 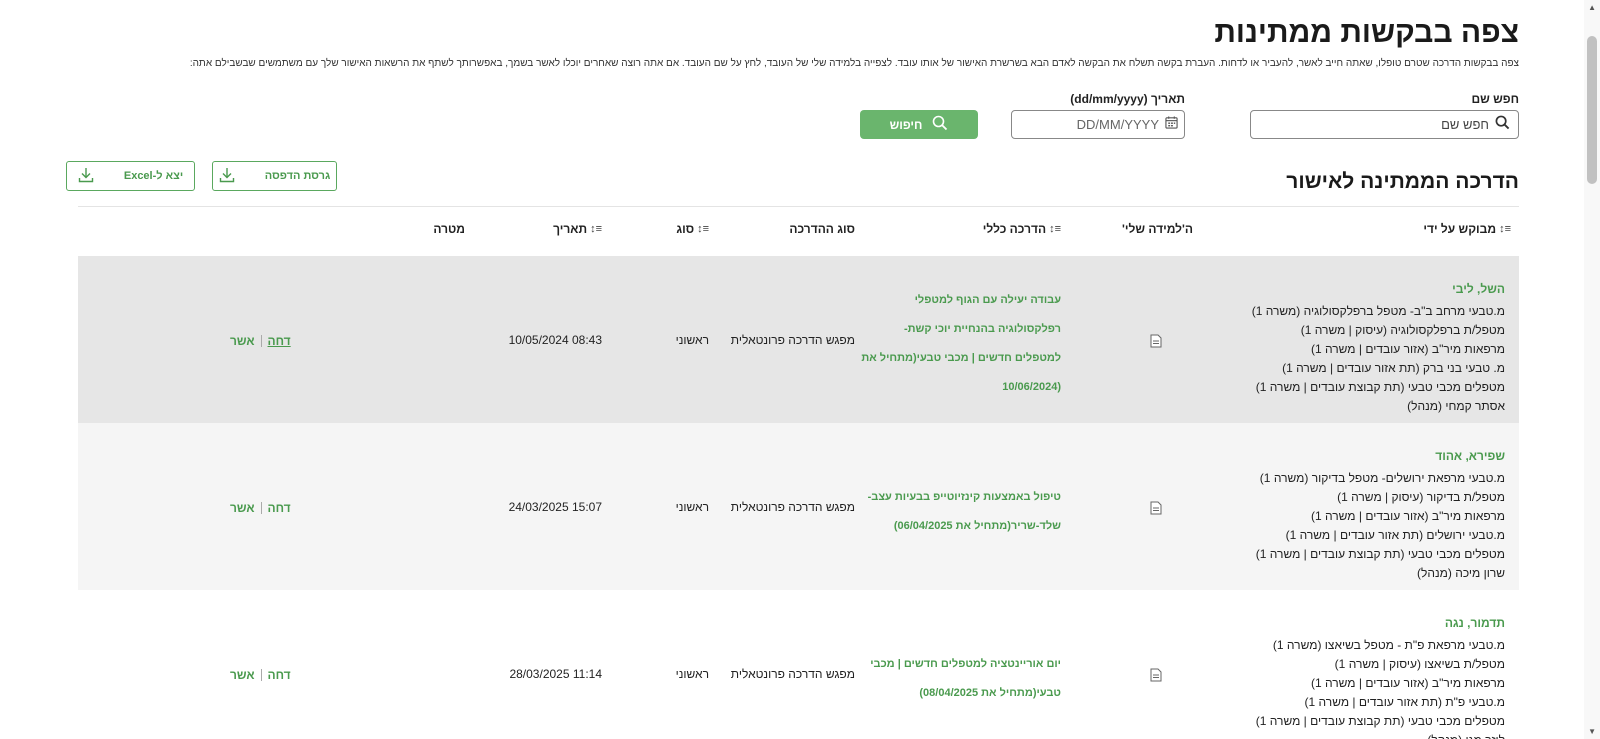 What do you see at coordinates (1171, 124) in the screenshot?
I see `calendar-icon` at bounding box center [1171, 124].